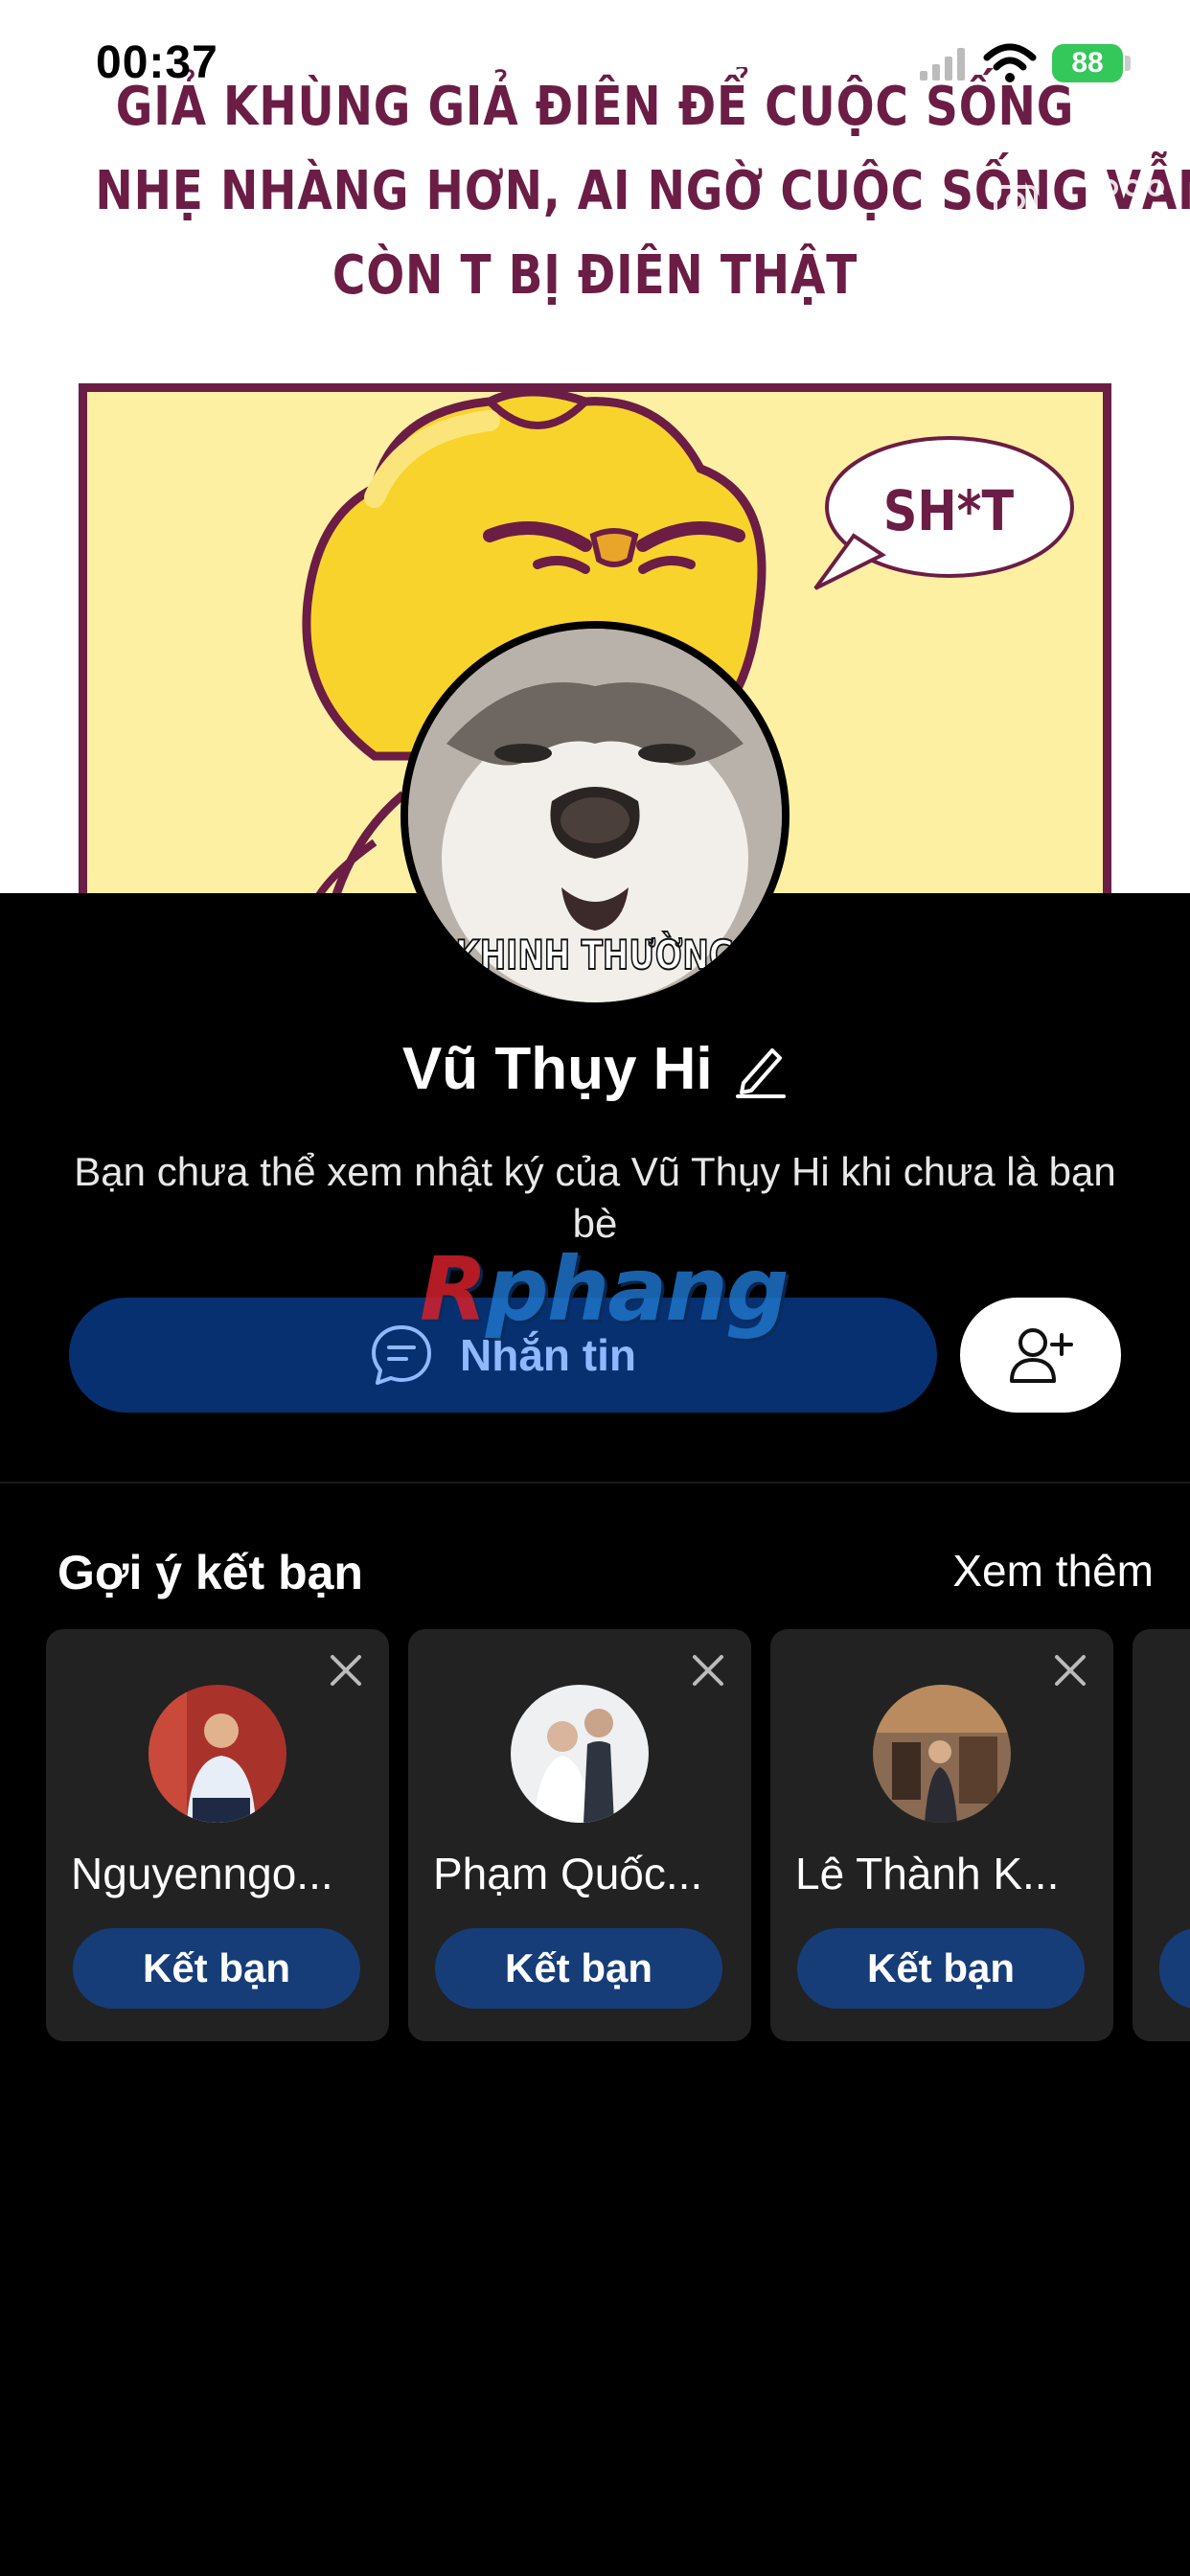 This screenshot has width=1190, height=2576. Describe the element at coordinates (595, 1483) in the screenshot. I see `section-divider` at that location.